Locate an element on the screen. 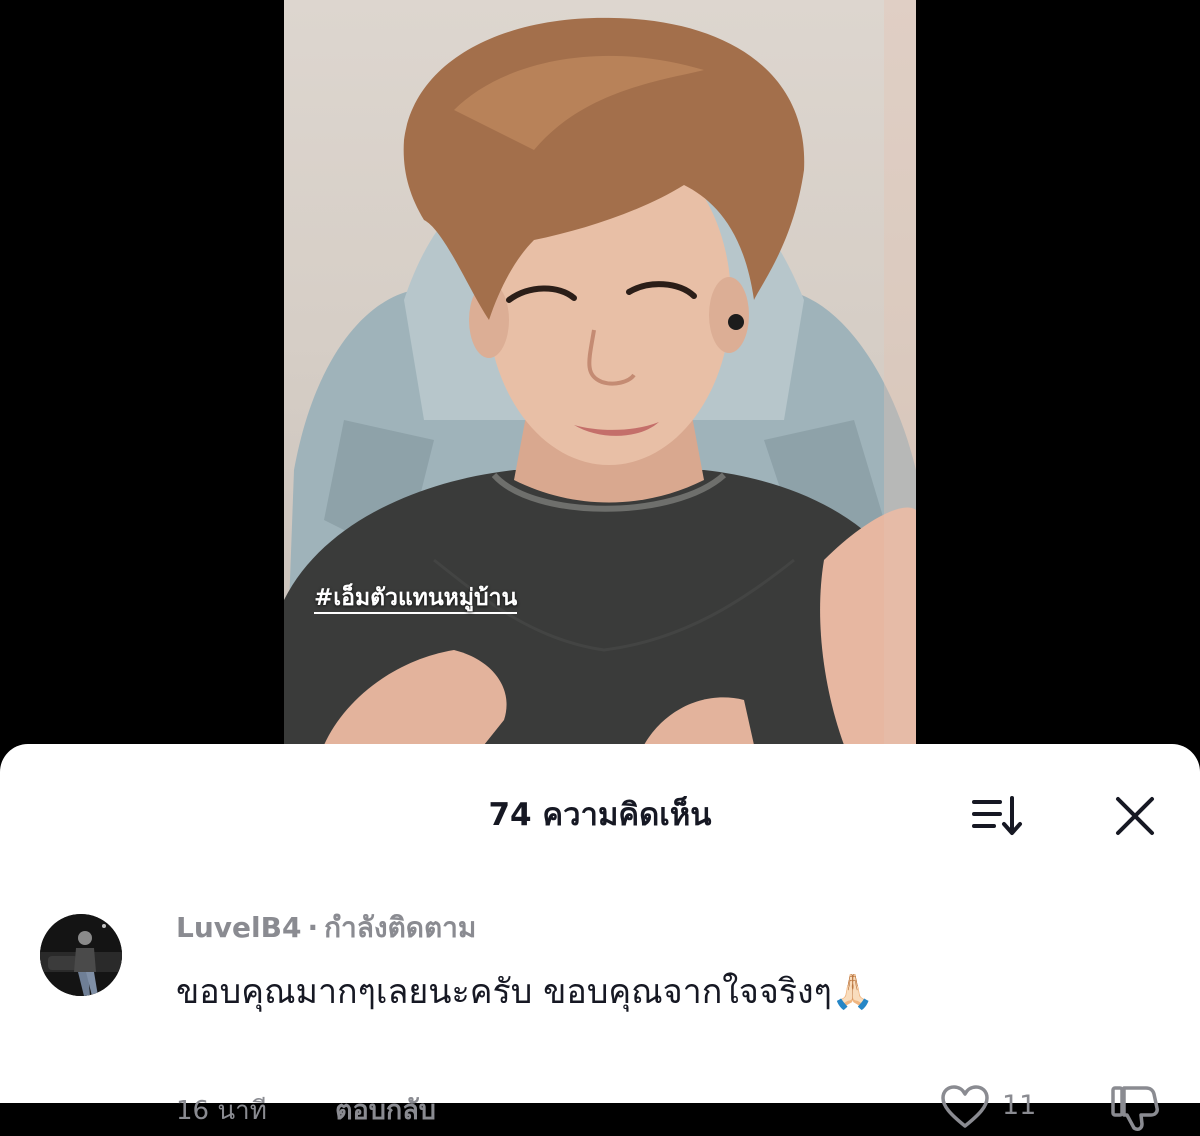 The image size is (1200, 1136). heart-outline-icon is located at coordinates (965, 1106).